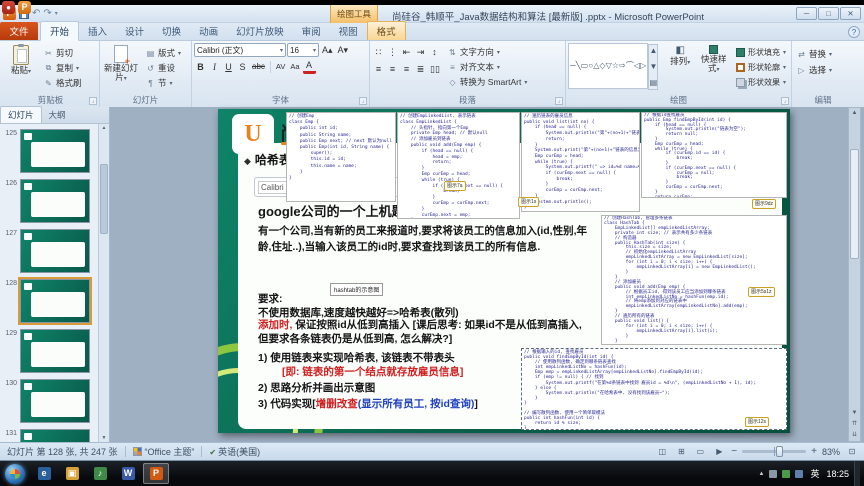 The image size is (864, 486). Describe the element at coordinates (260, 31) in the screenshot. I see `tab-slideshow: 幻灯片放映` at that location.